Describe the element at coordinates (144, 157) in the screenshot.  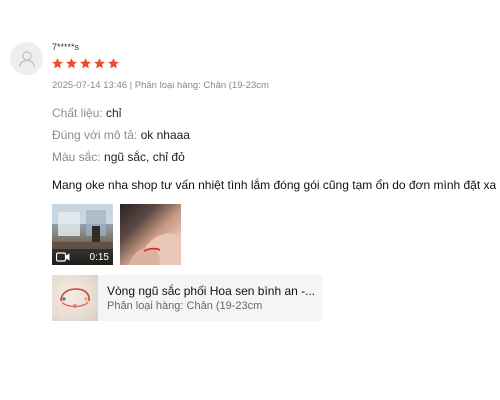
I see `attribute-value: ngũ sắc, chỉ đỏ` at that location.